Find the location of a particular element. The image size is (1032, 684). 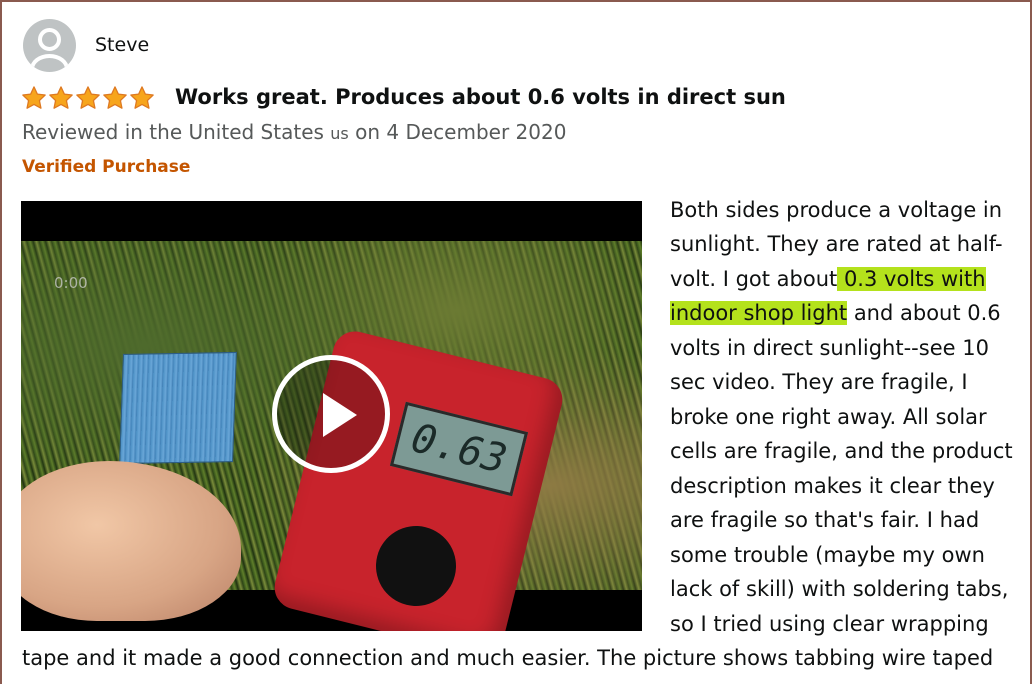

review-line: broke one right away. All solar is located at coordinates (828, 417).